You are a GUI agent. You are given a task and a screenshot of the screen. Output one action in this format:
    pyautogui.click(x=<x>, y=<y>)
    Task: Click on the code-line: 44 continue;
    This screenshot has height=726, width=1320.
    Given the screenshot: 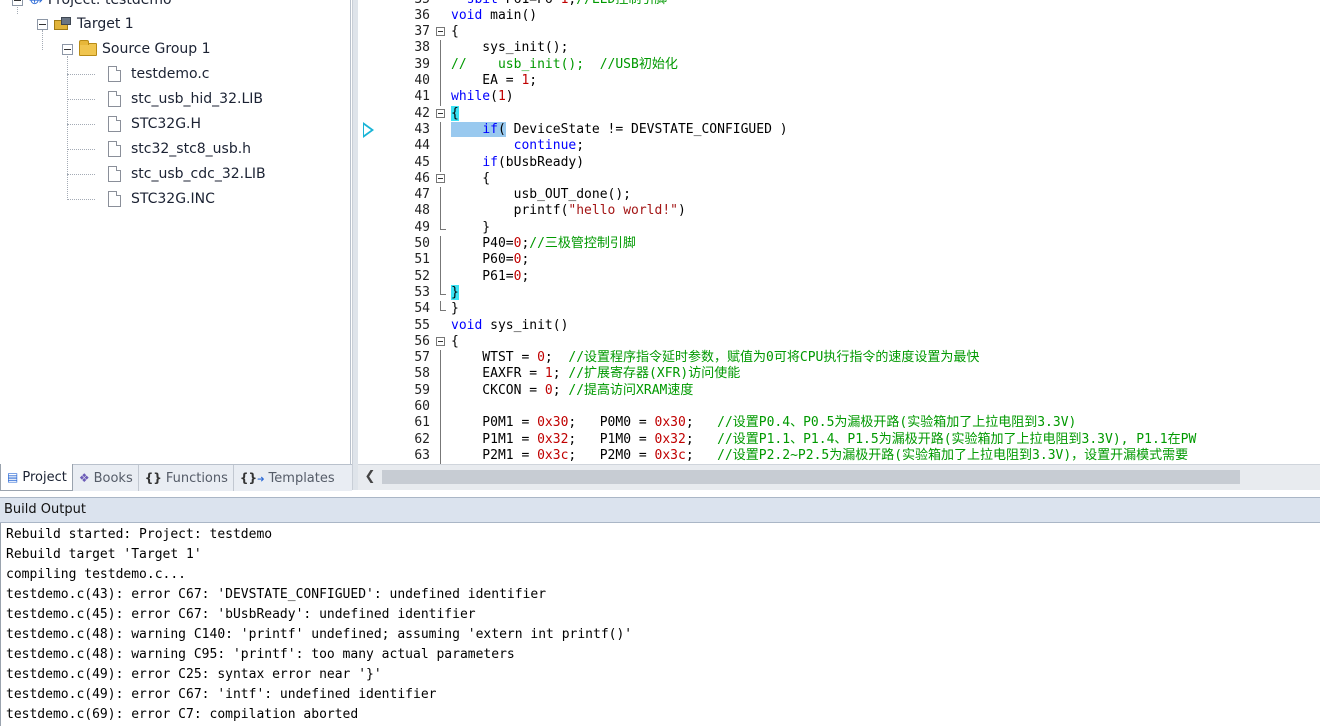 What is the action you would take?
    pyautogui.click(x=839, y=147)
    